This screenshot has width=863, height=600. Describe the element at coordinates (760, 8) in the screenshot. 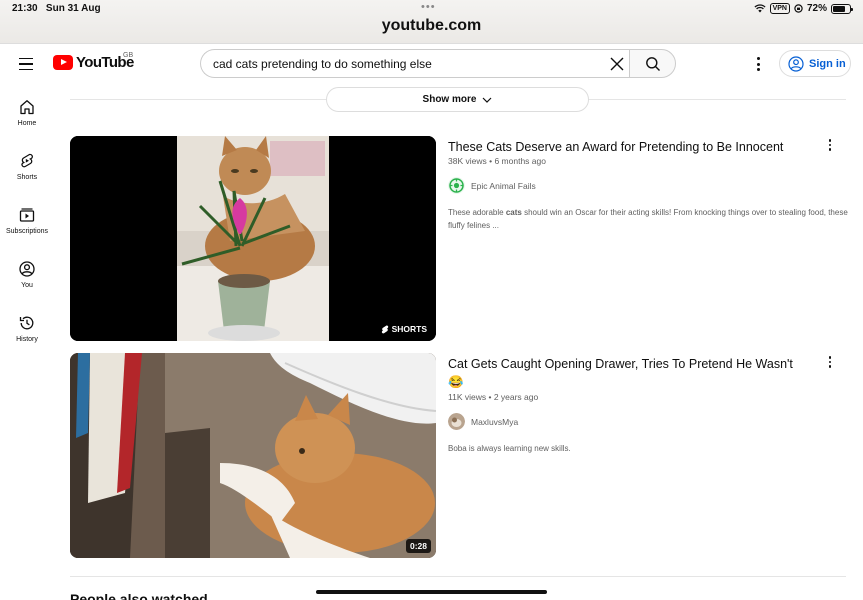

I see `wifi-icon` at that location.